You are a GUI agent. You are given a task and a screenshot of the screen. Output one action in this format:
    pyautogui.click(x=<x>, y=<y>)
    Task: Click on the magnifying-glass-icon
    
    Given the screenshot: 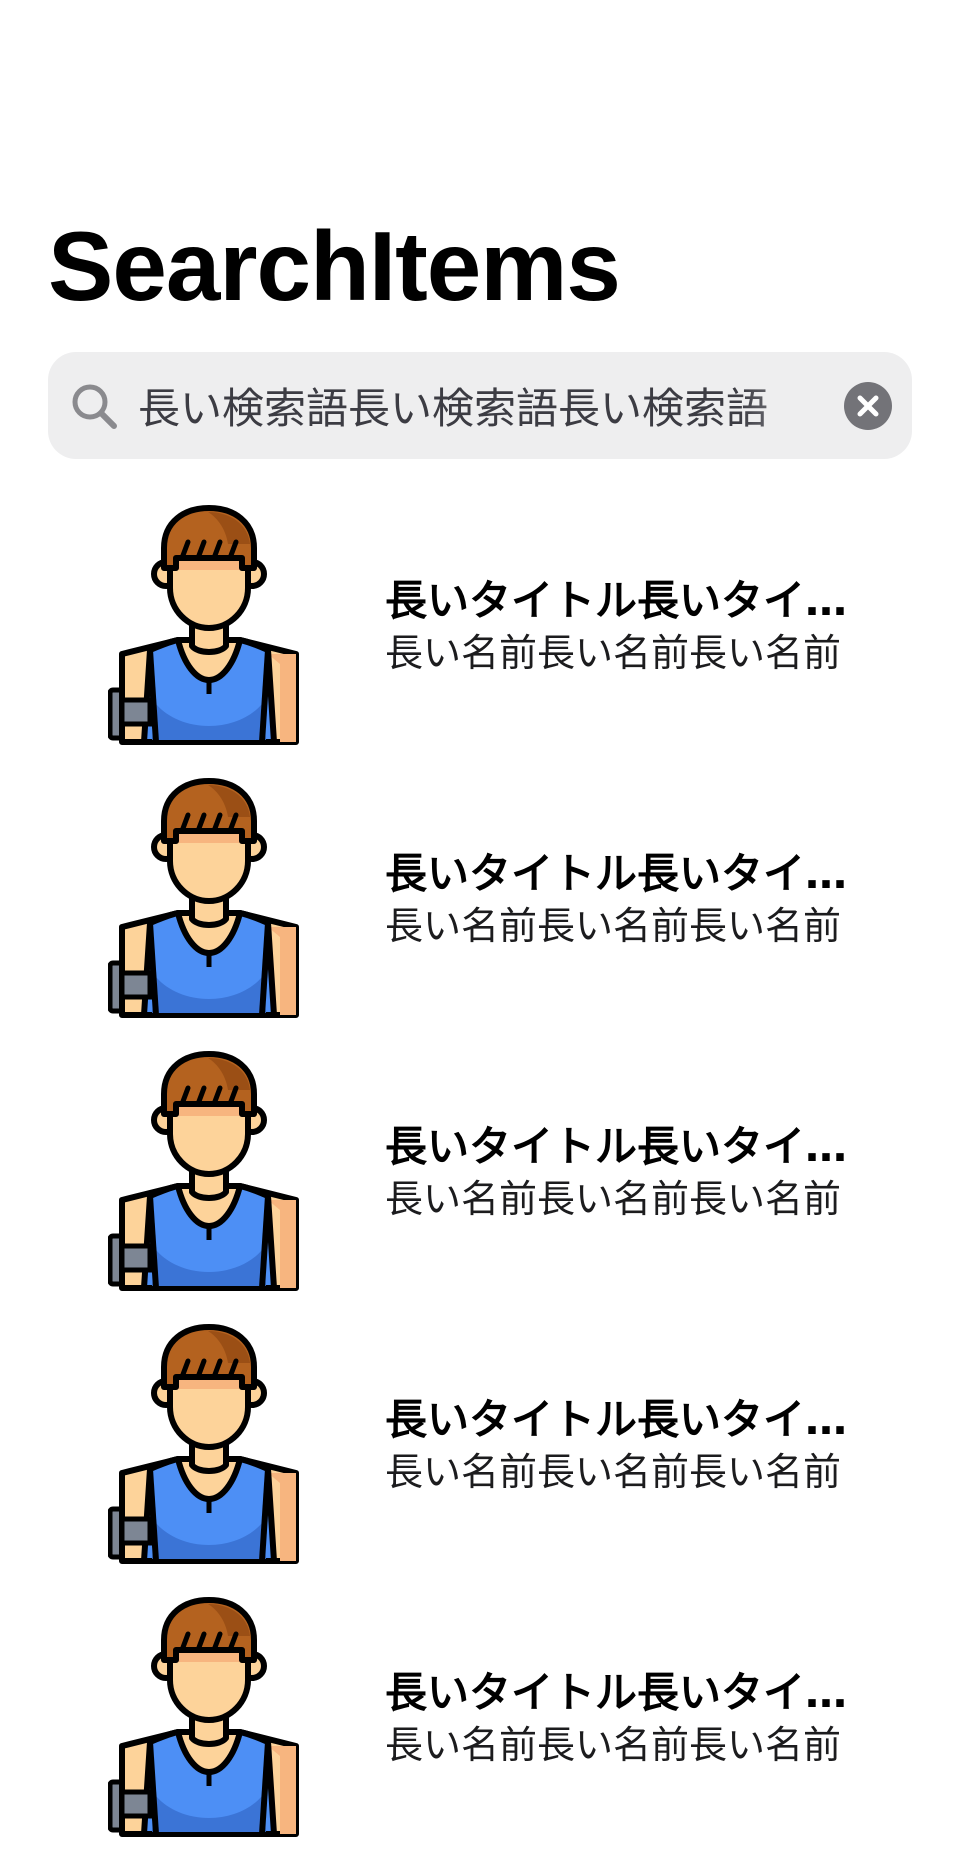 What is the action you would take?
    pyautogui.click(x=94, y=406)
    